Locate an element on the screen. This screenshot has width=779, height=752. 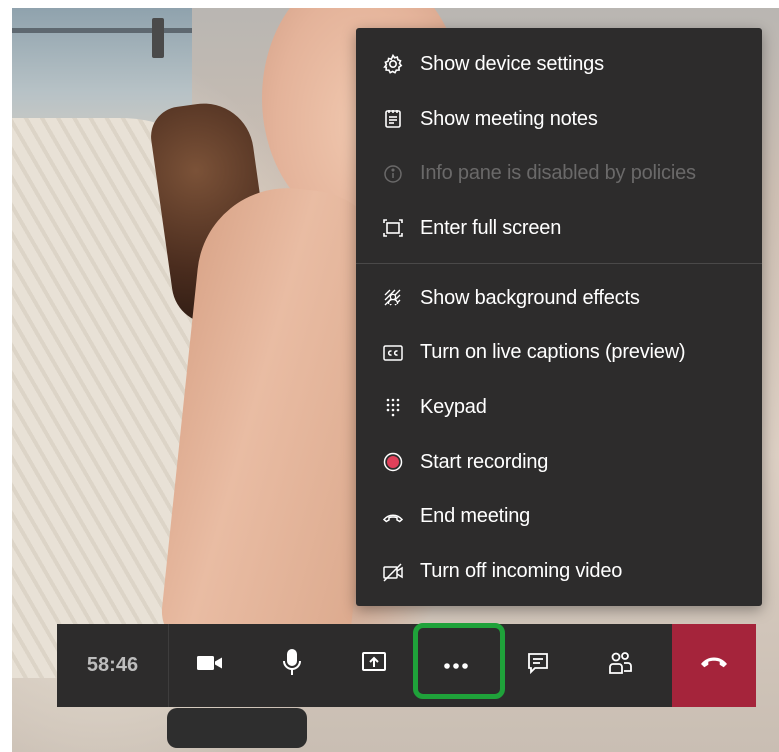
menu-item-label: End meeting is located at coordinates (475, 516).